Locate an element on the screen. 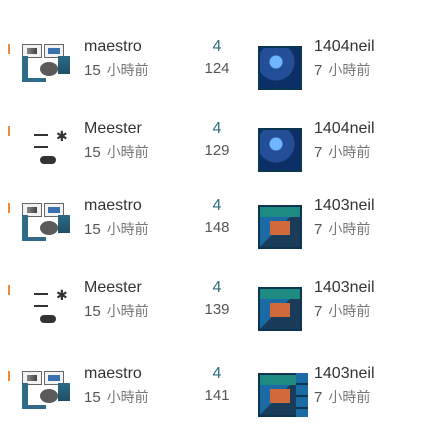  count-b: 129 is located at coordinates (217, 150).